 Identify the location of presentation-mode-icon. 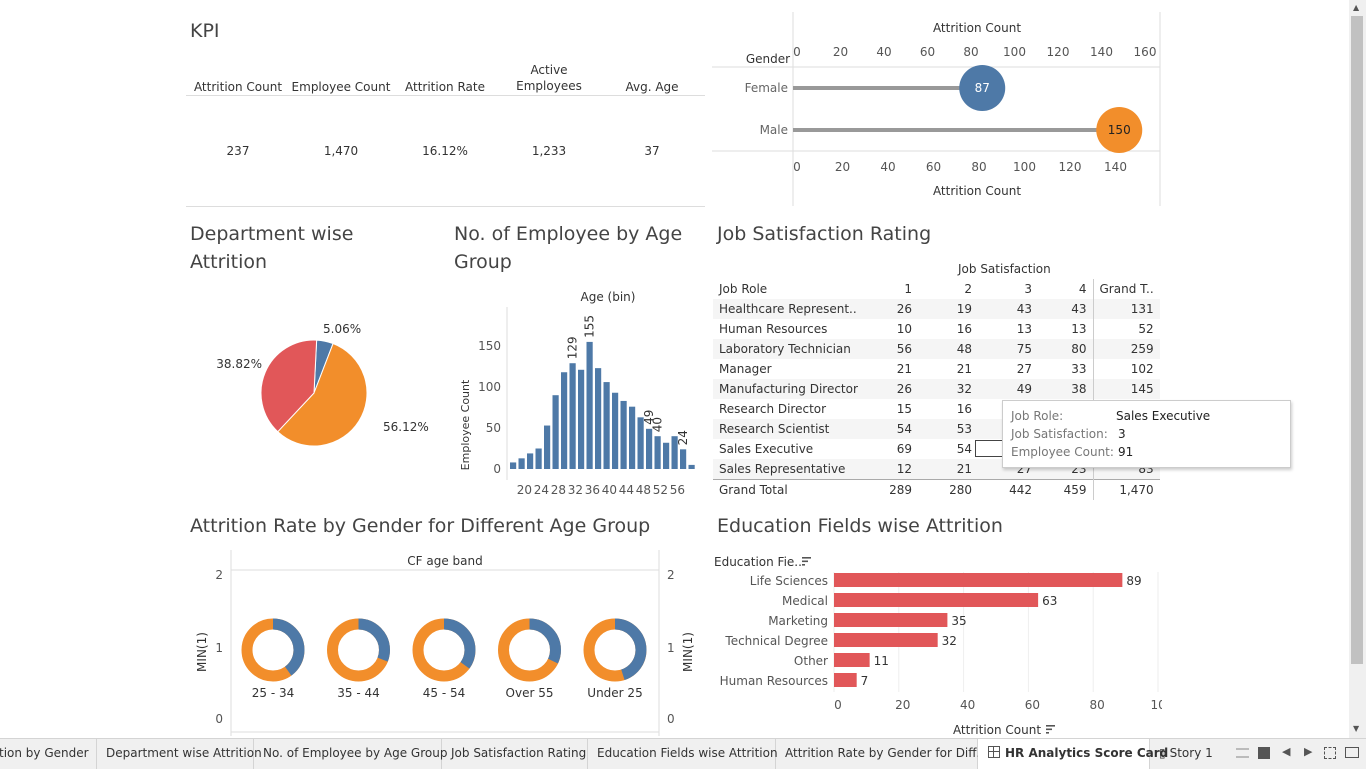
(1352, 752).